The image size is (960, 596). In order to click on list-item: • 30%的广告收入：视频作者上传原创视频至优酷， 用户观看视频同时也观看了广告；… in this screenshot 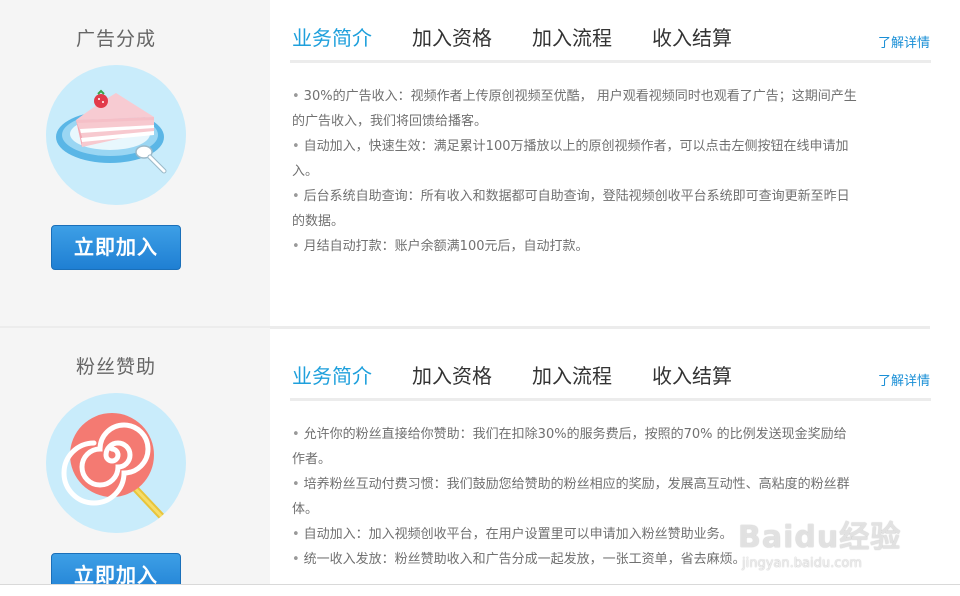, I will do `click(574, 109)`.